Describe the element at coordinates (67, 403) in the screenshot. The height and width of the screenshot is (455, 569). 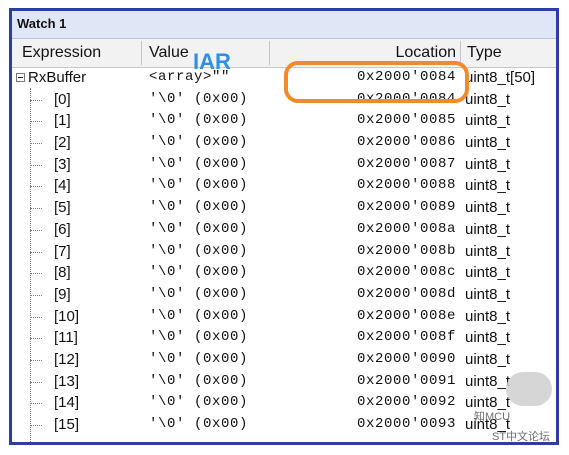
I see `expression-cell: [14]` at that location.